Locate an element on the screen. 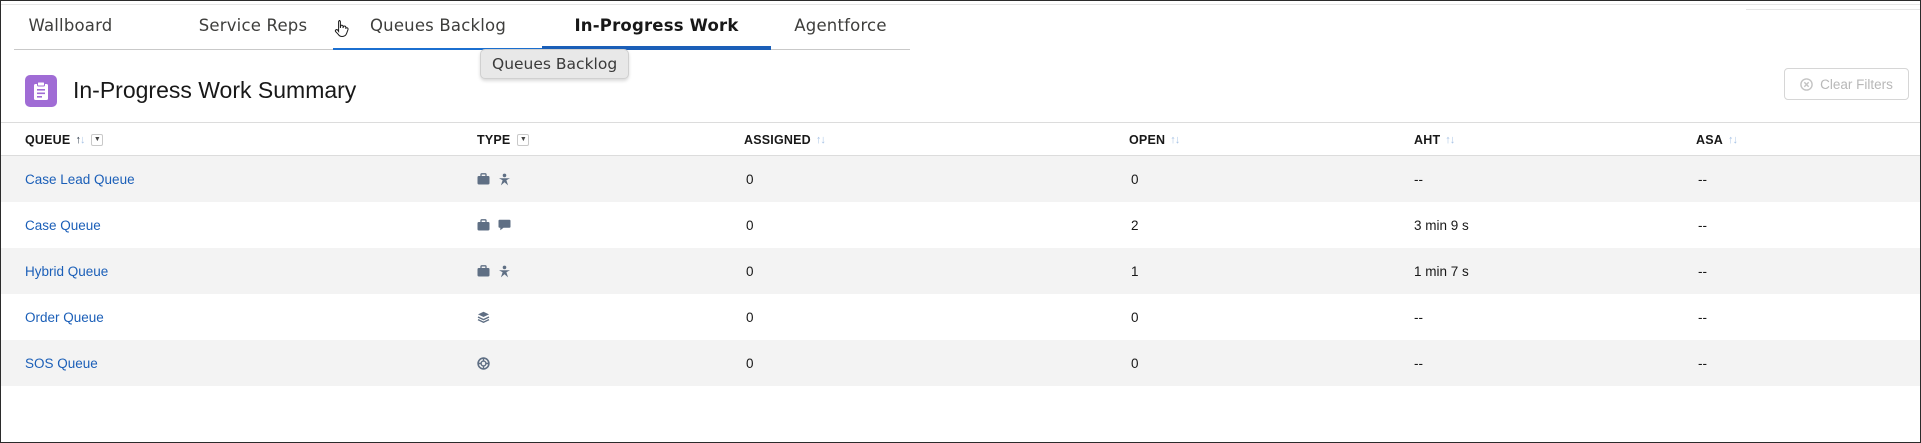 The height and width of the screenshot is (443, 1921). lifebuoy-icon is located at coordinates (483, 363).